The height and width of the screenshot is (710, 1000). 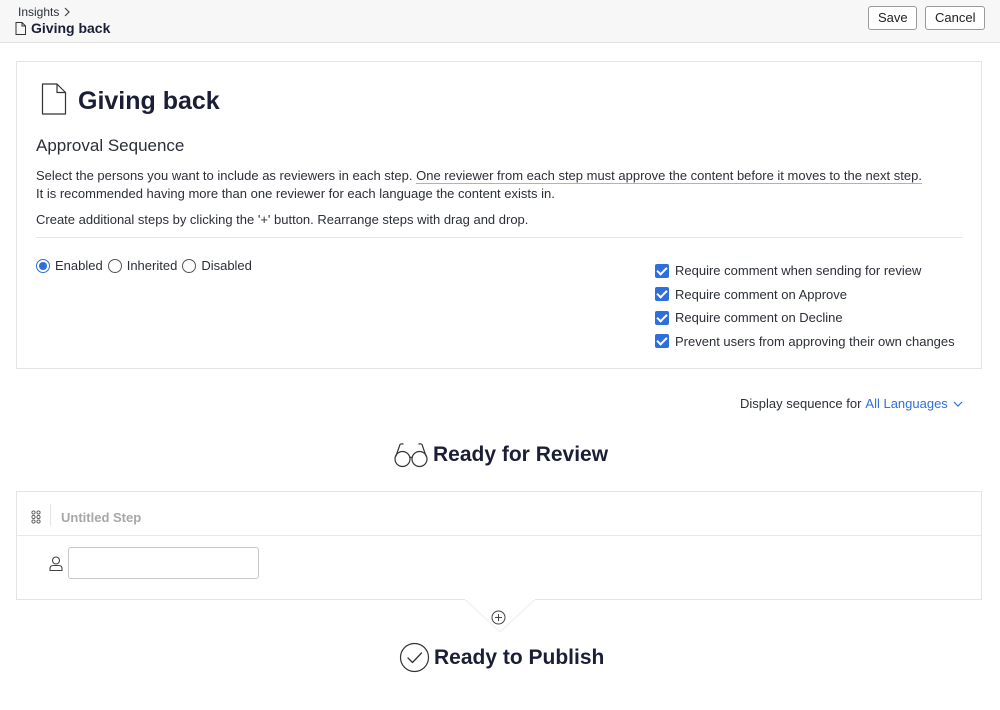 What do you see at coordinates (955, 18) in the screenshot?
I see `cancel-button: Cancel` at bounding box center [955, 18].